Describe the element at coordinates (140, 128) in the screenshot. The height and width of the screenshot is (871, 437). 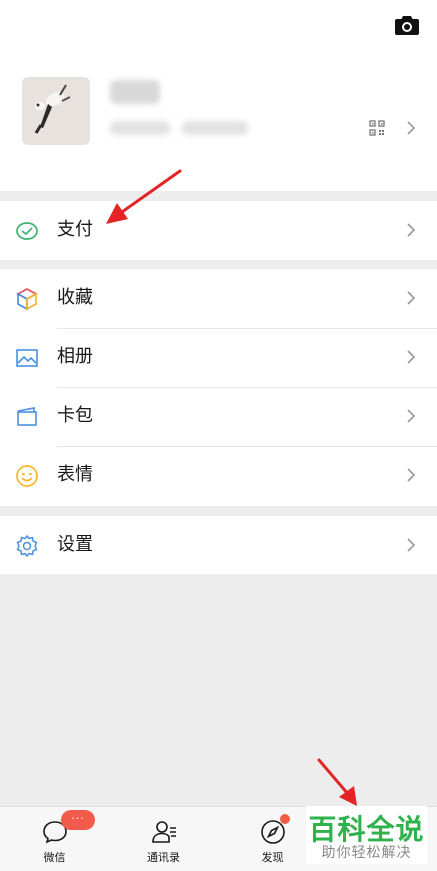
I see `wechat-id-blurred` at that location.